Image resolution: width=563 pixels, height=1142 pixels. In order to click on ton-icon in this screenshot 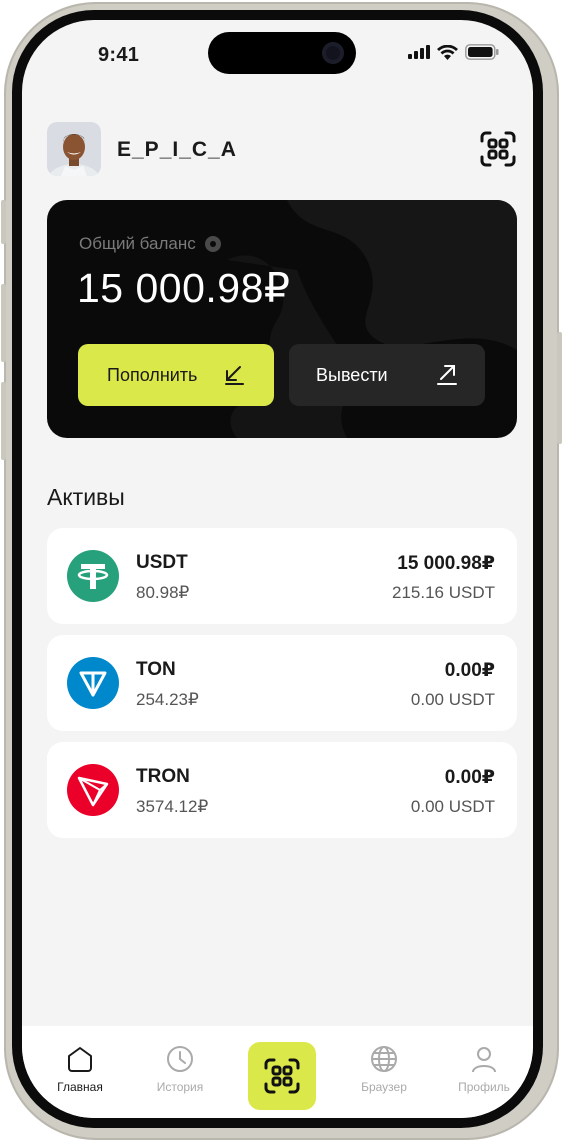, I will do `click(93, 683)`.